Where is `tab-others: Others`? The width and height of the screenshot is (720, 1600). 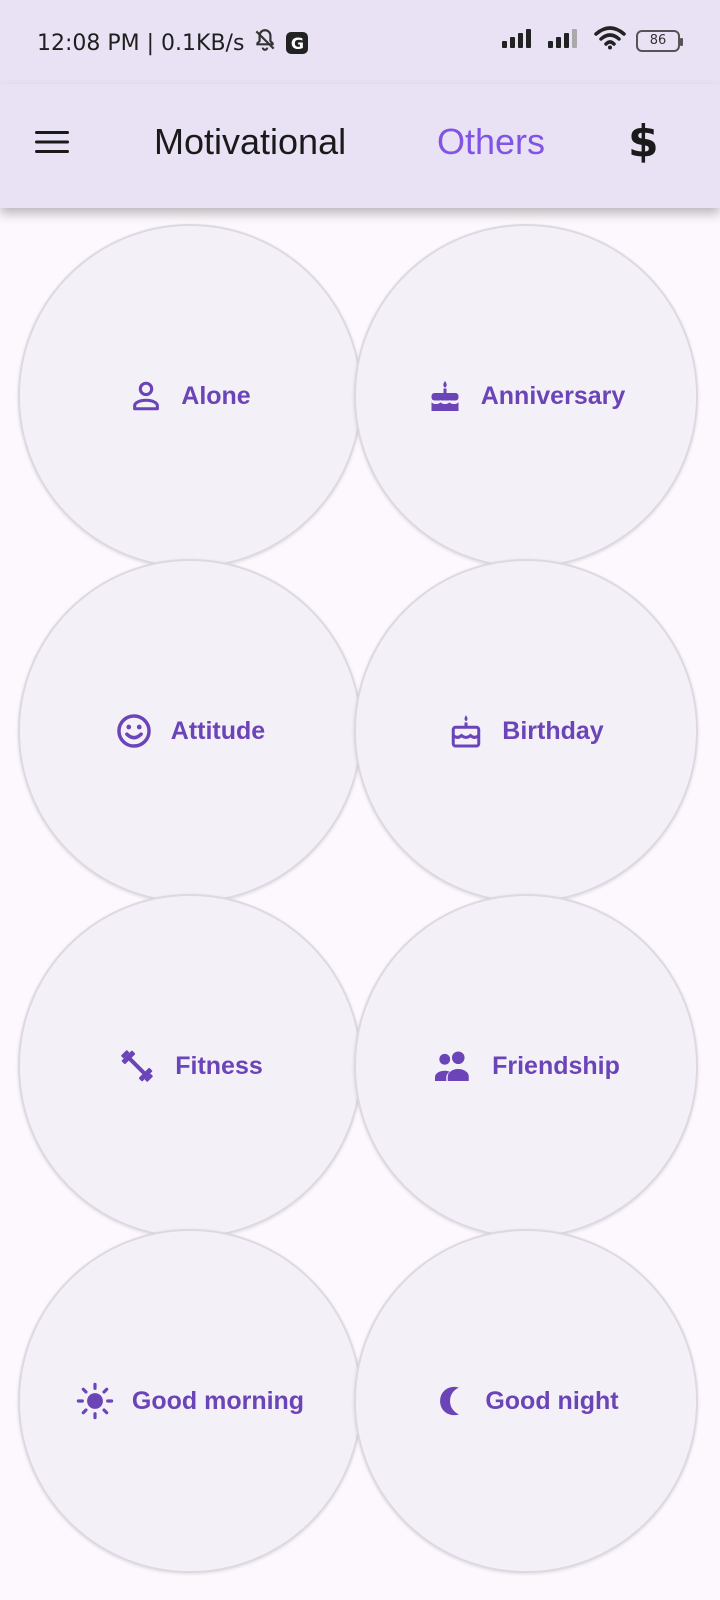
tab-others: Others is located at coordinates (491, 142).